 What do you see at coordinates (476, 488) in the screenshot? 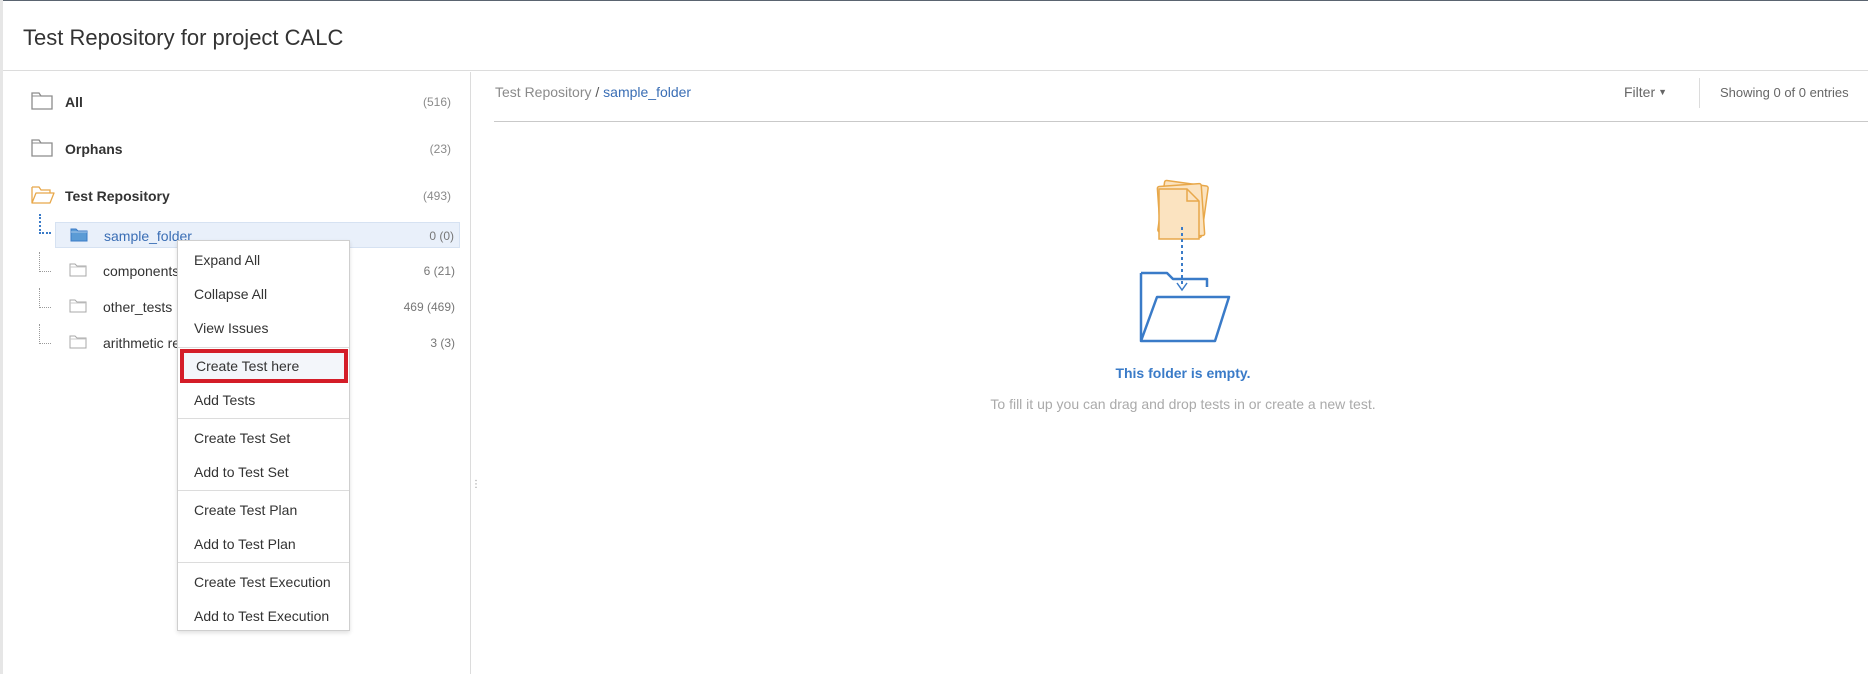
I see `panel-splitter-handle: ⋮` at bounding box center [476, 488].